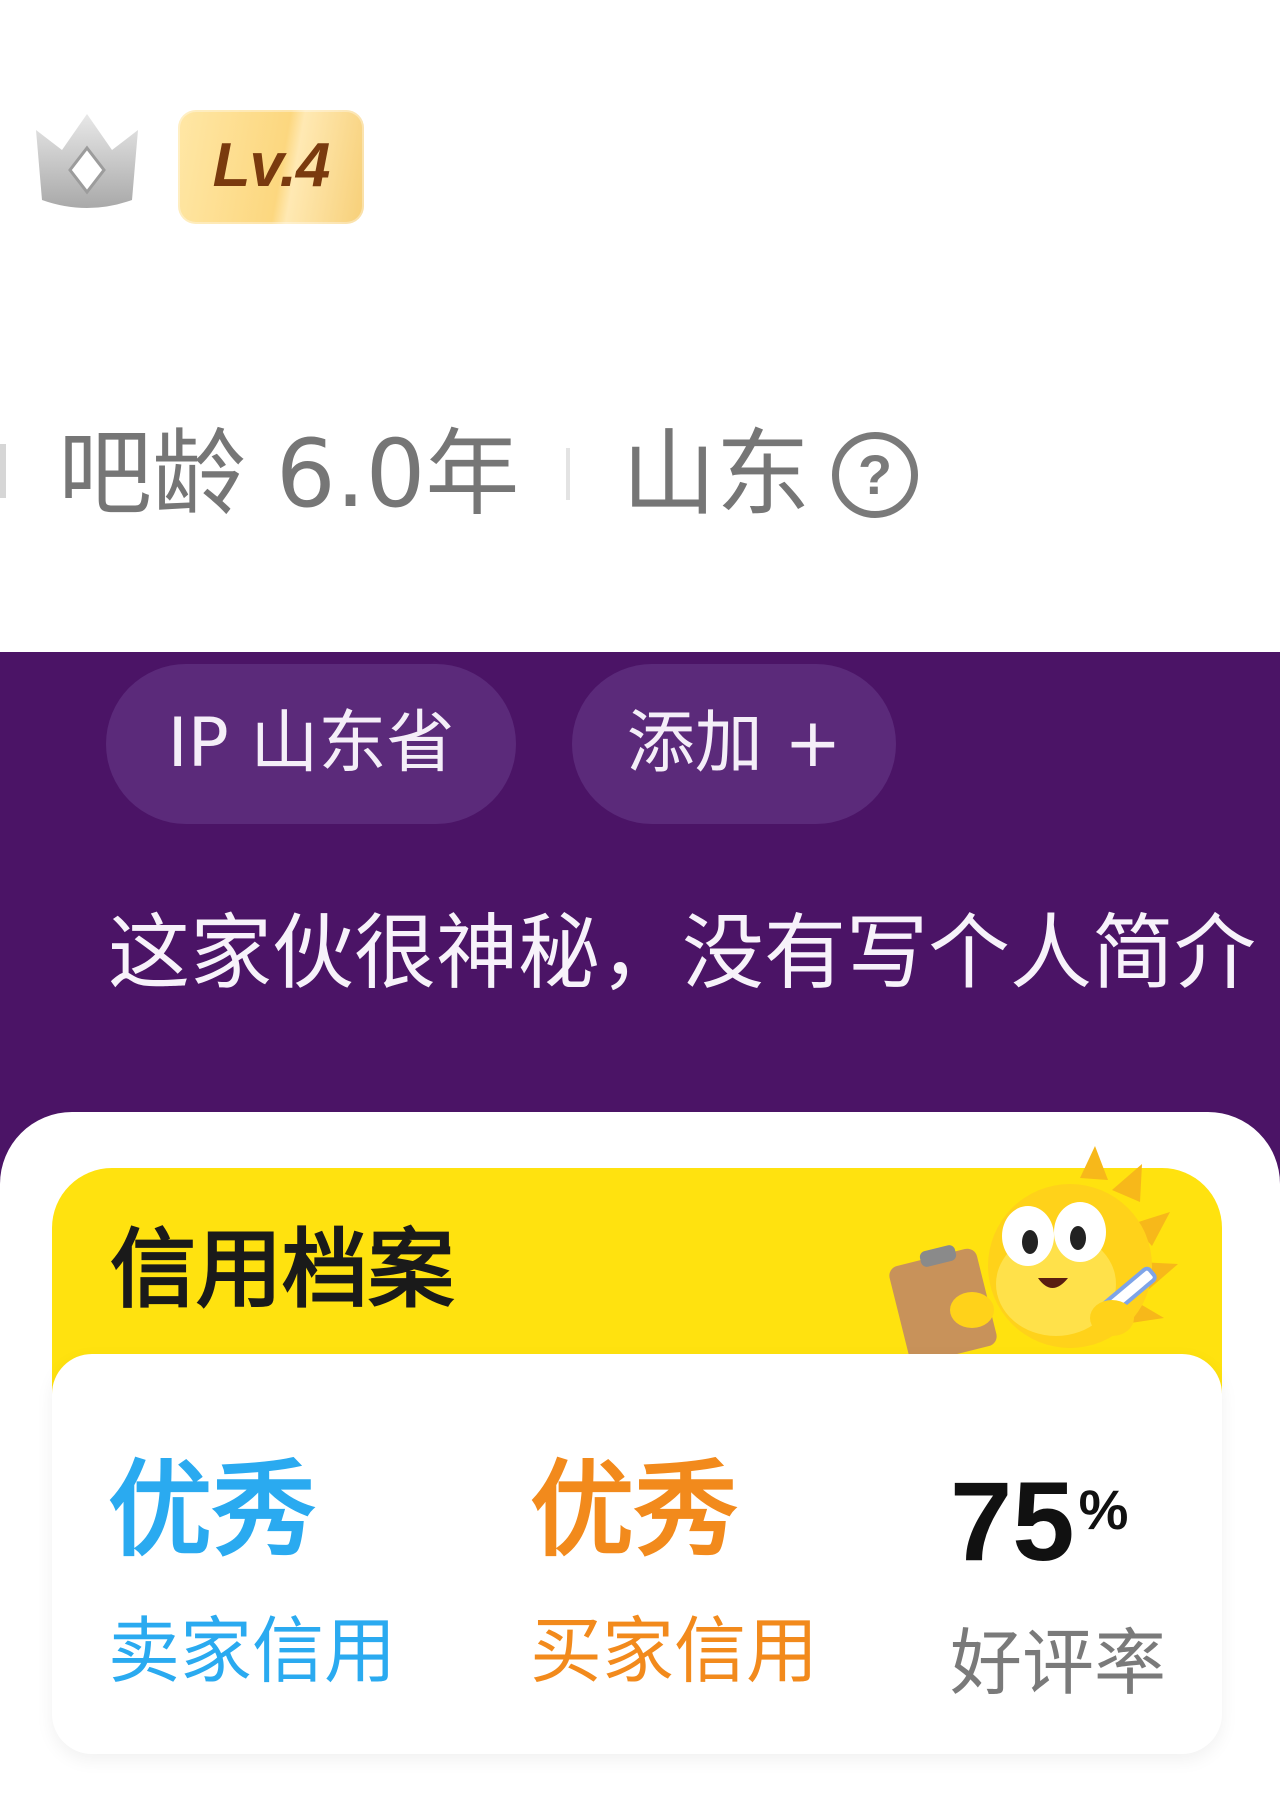  I want to click on level-label: Lv.4, so click(271, 165).